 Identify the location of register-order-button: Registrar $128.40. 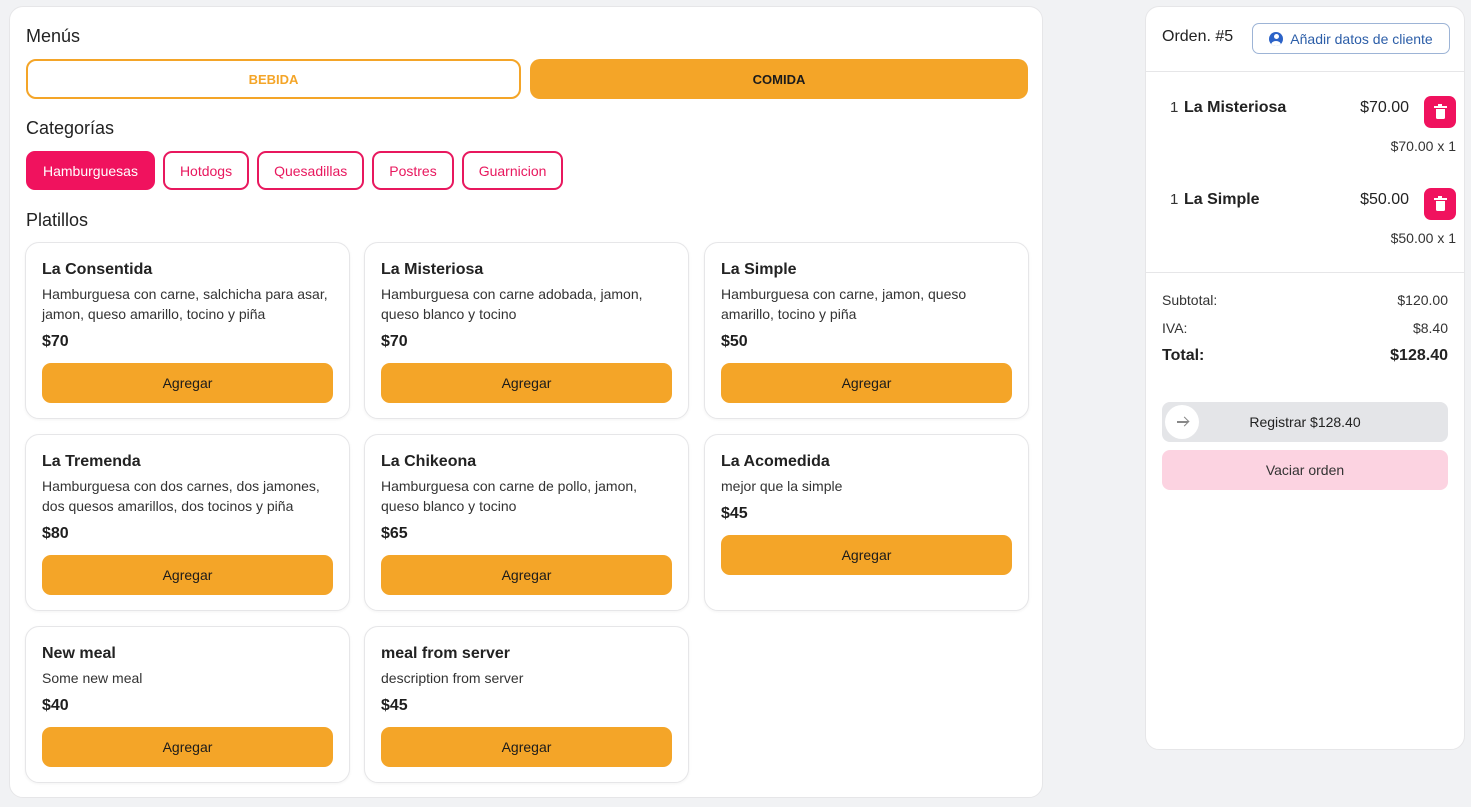
(1305, 422).